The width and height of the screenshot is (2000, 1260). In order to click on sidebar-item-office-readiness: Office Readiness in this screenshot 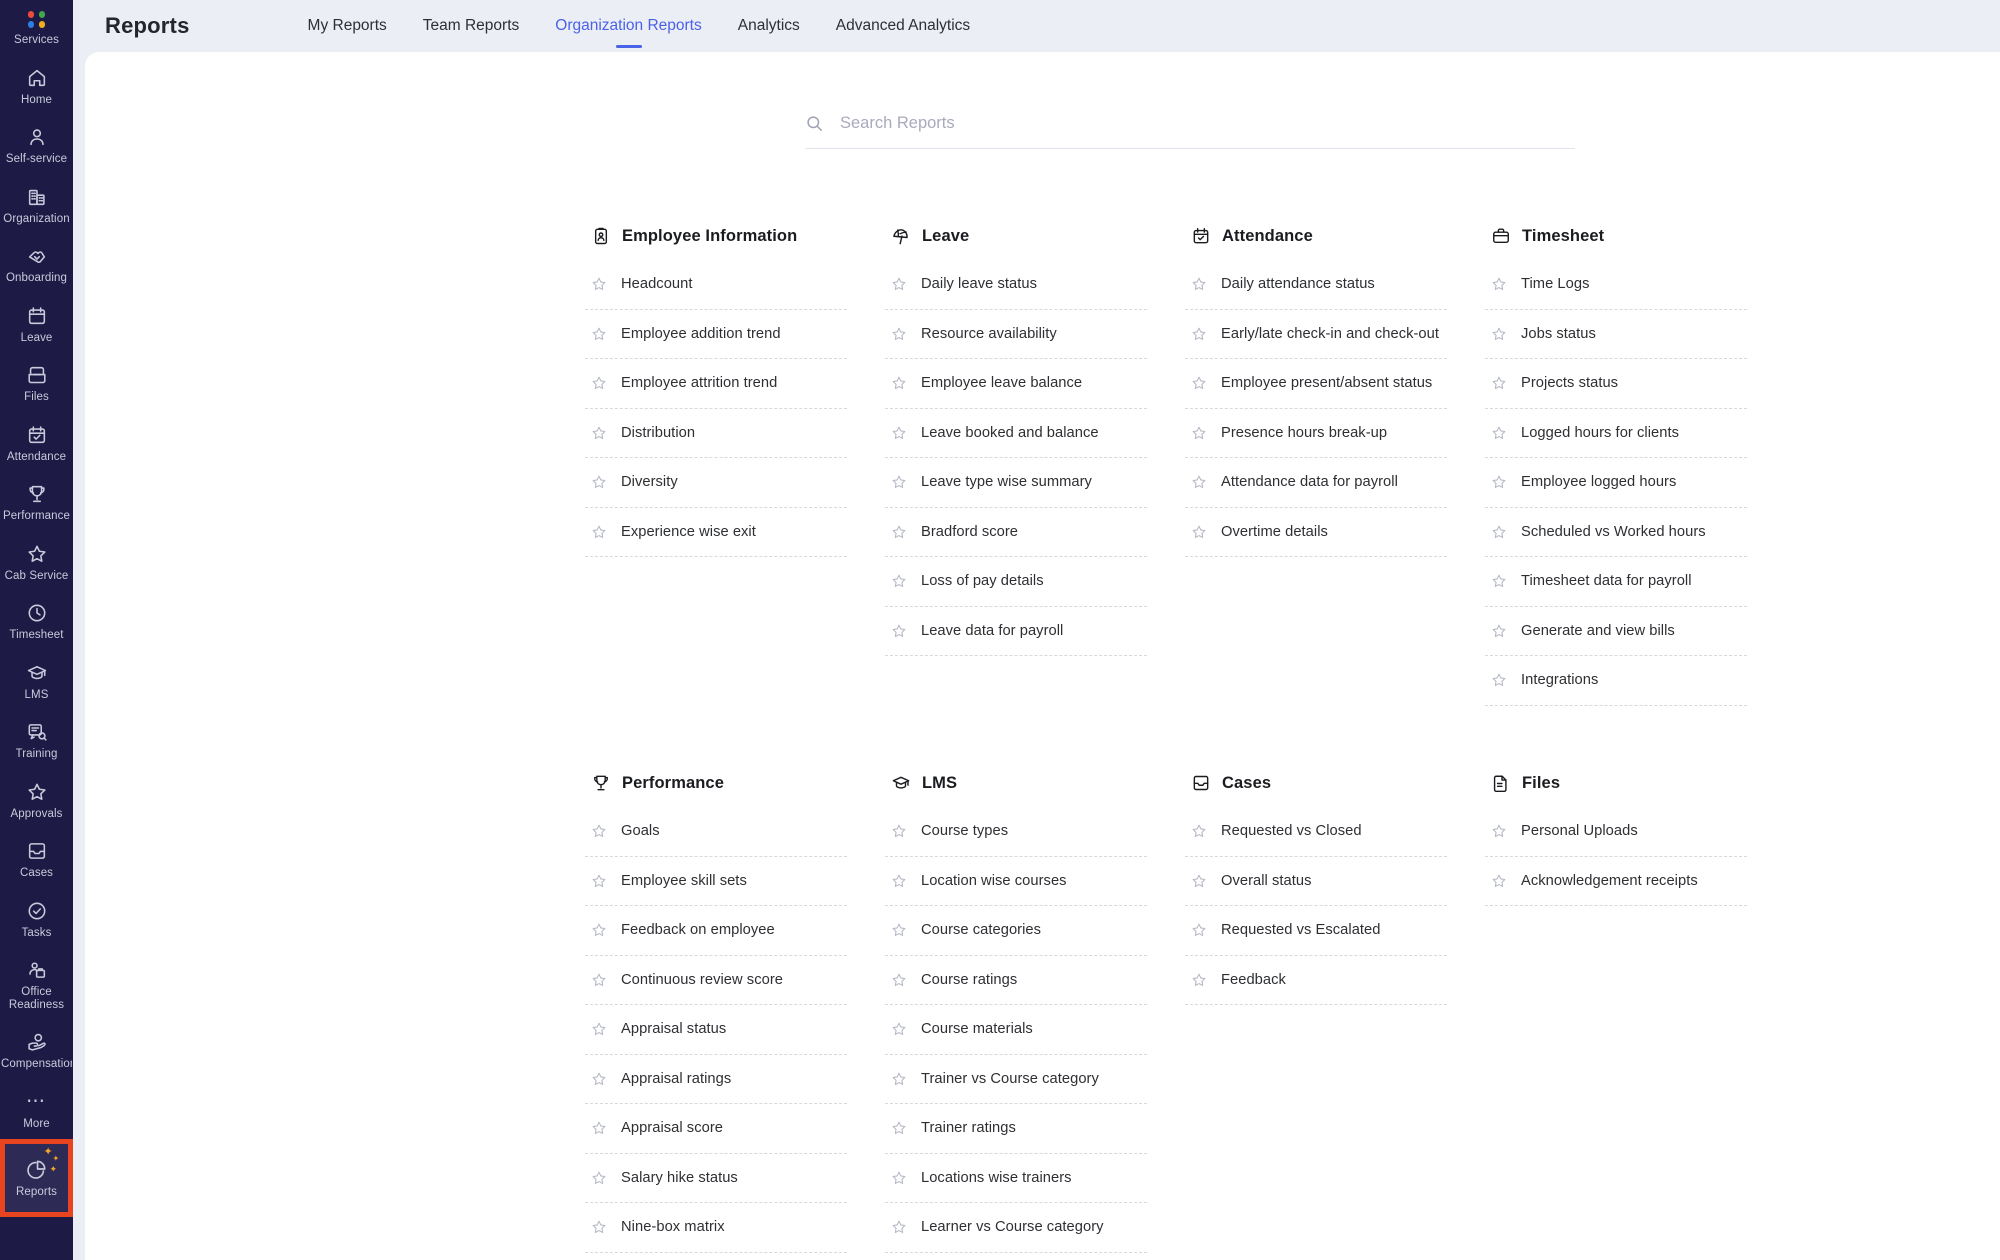, I will do `click(36, 984)`.